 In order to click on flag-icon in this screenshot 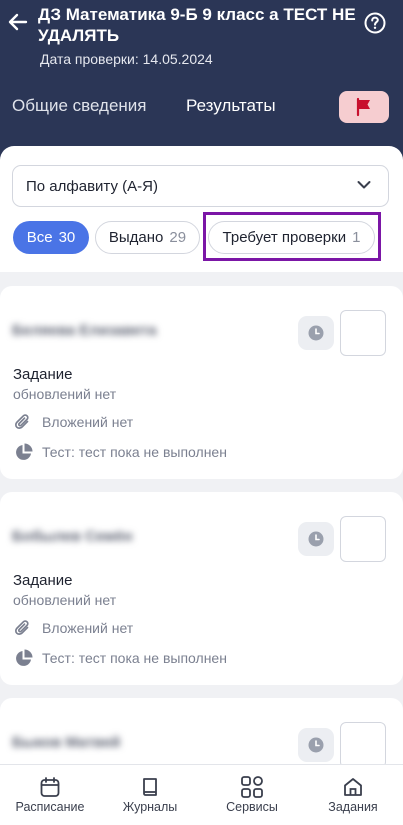, I will do `click(363, 107)`.